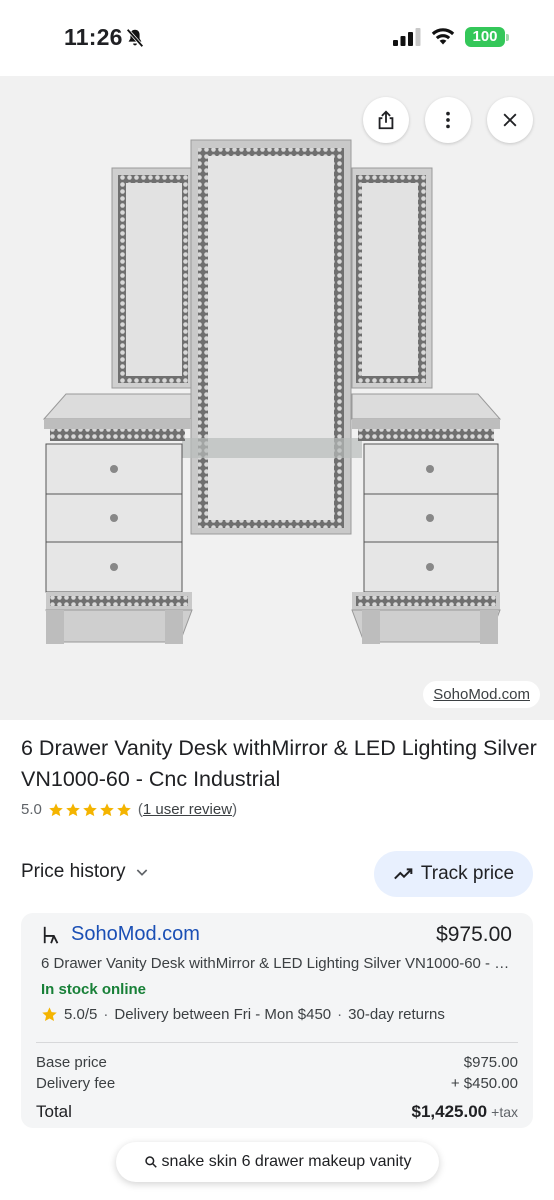 Image resolution: width=554 pixels, height=1200 pixels. I want to click on review-link-wrapper: (1 user review), so click(187, 809).